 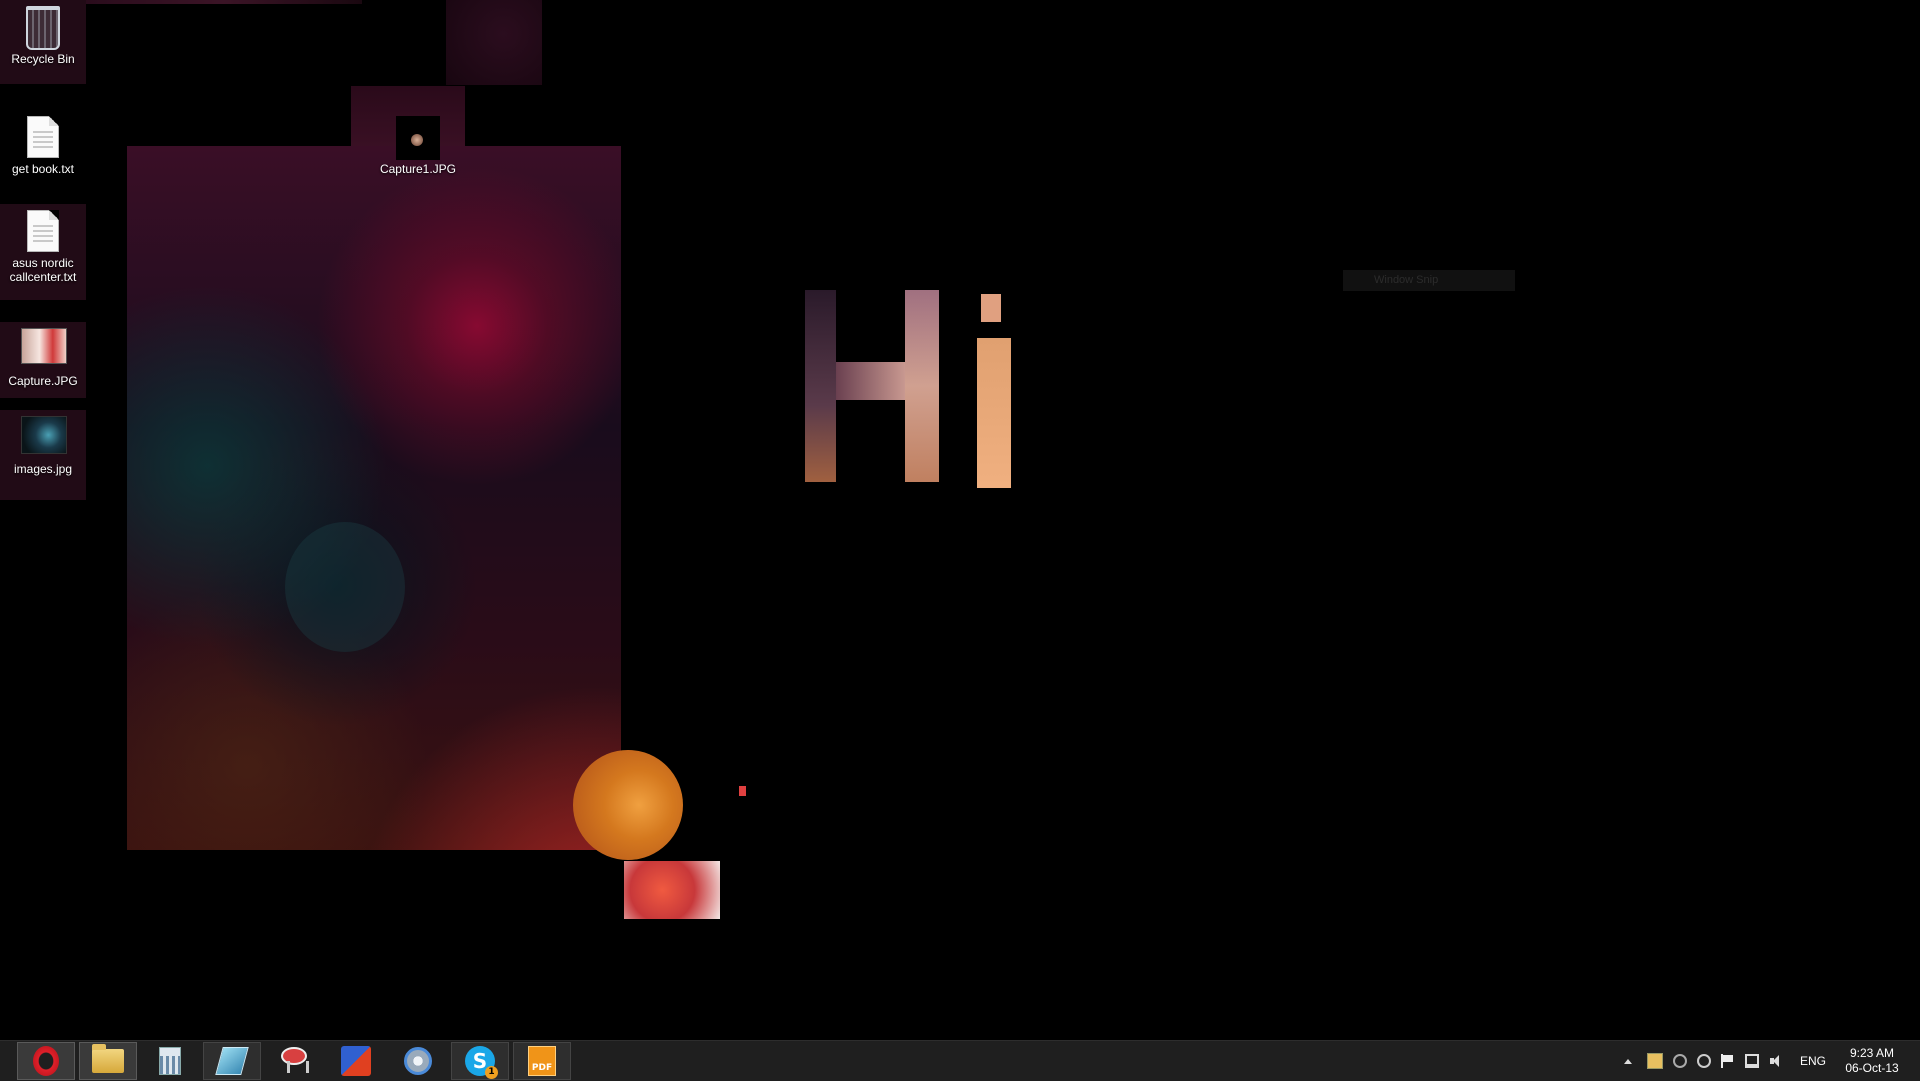 I want to click on desktop-icon-asus-nordic: asus nordic callcenter.txt, so click(x=43, y=252).